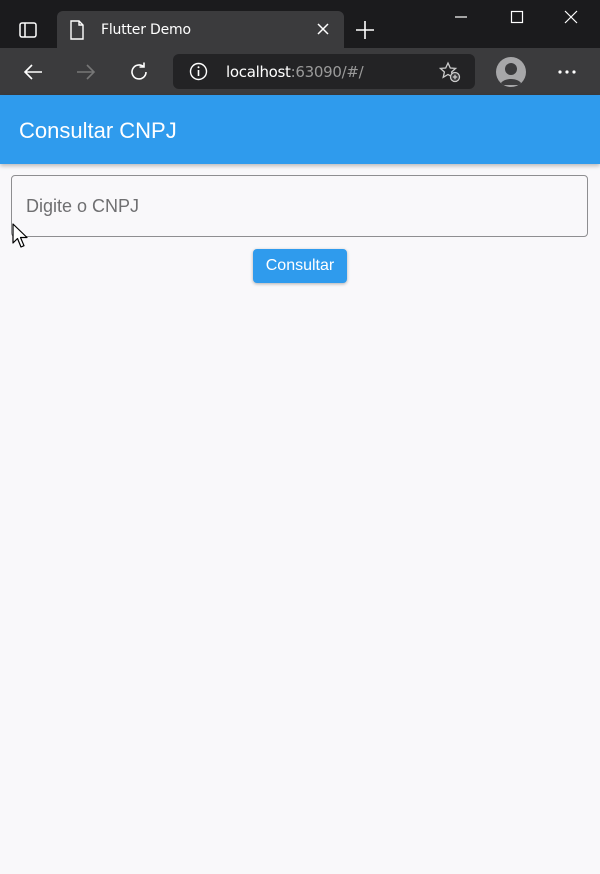 The height and width of the screenshot is (874, 600). Describe the element at coordinates (327, 72) in the screenshot. I see `url-path: :63090/#/` at that location.